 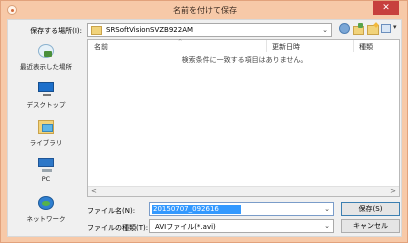 I want to click on empty-list-message: 検索条件に一致する項目はありません。, so click(x=244, y=60).